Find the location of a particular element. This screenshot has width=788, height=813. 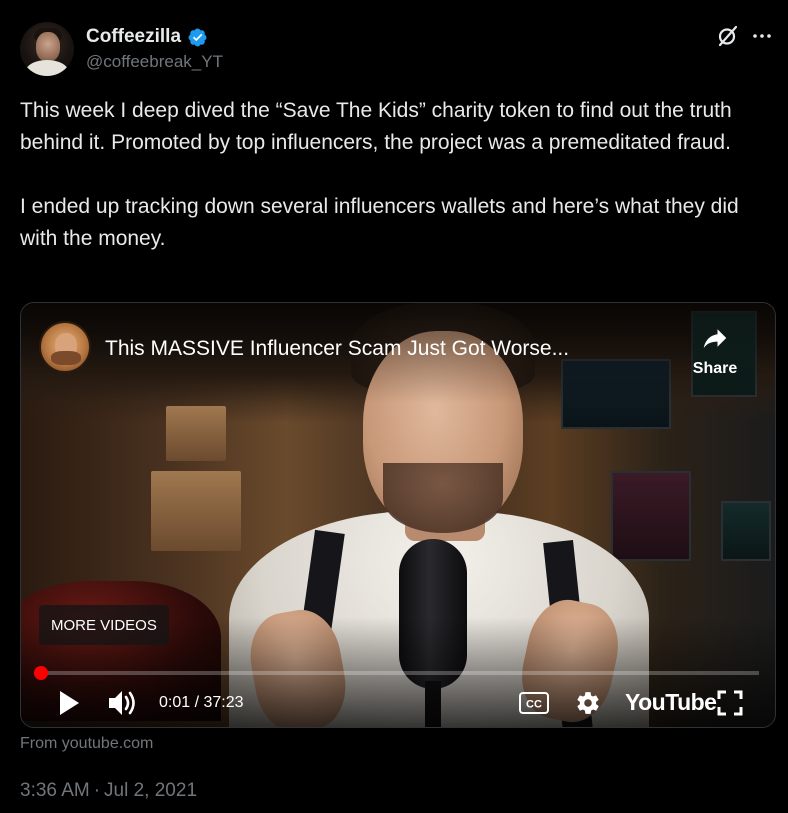

settings-button is located at coordinates (588, 703).